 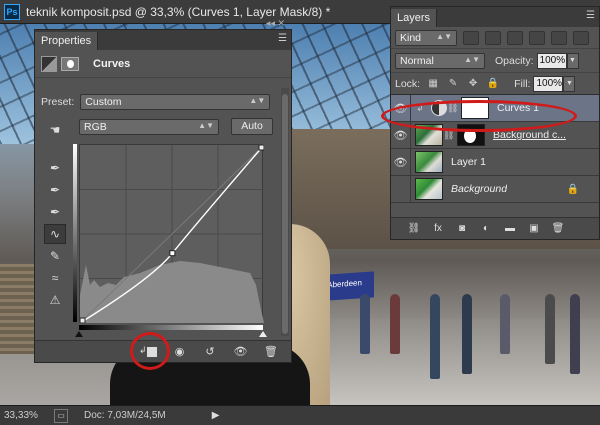 What do you see at coordinates (411, 37) in the screenshot?
I see `kind-value: Kind` at bounding box center [411, 37].